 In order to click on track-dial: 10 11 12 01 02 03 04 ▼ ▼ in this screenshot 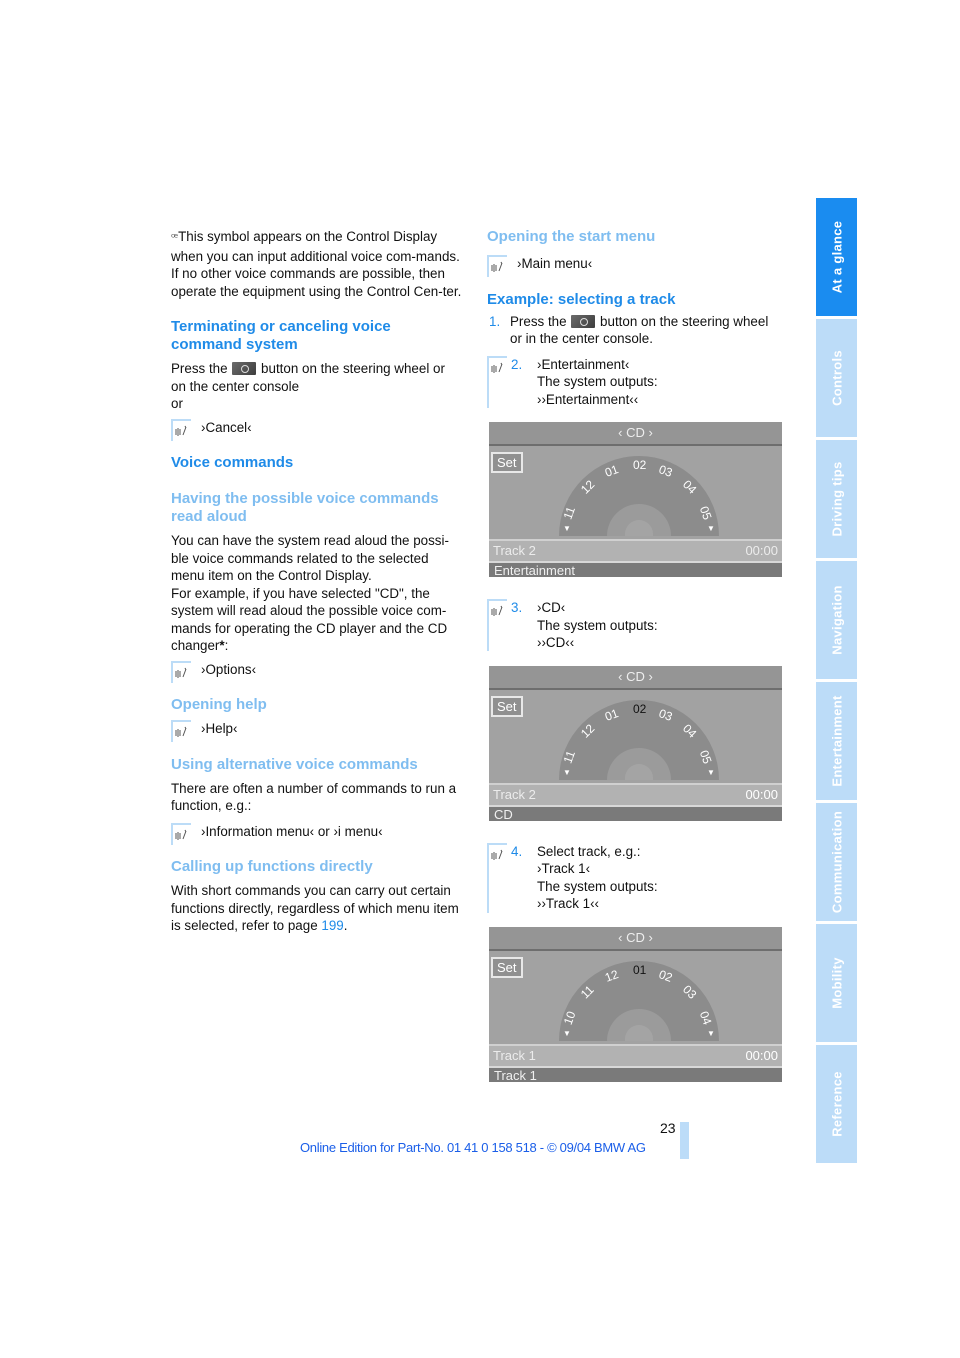, I will do `click(639, 1000)`.